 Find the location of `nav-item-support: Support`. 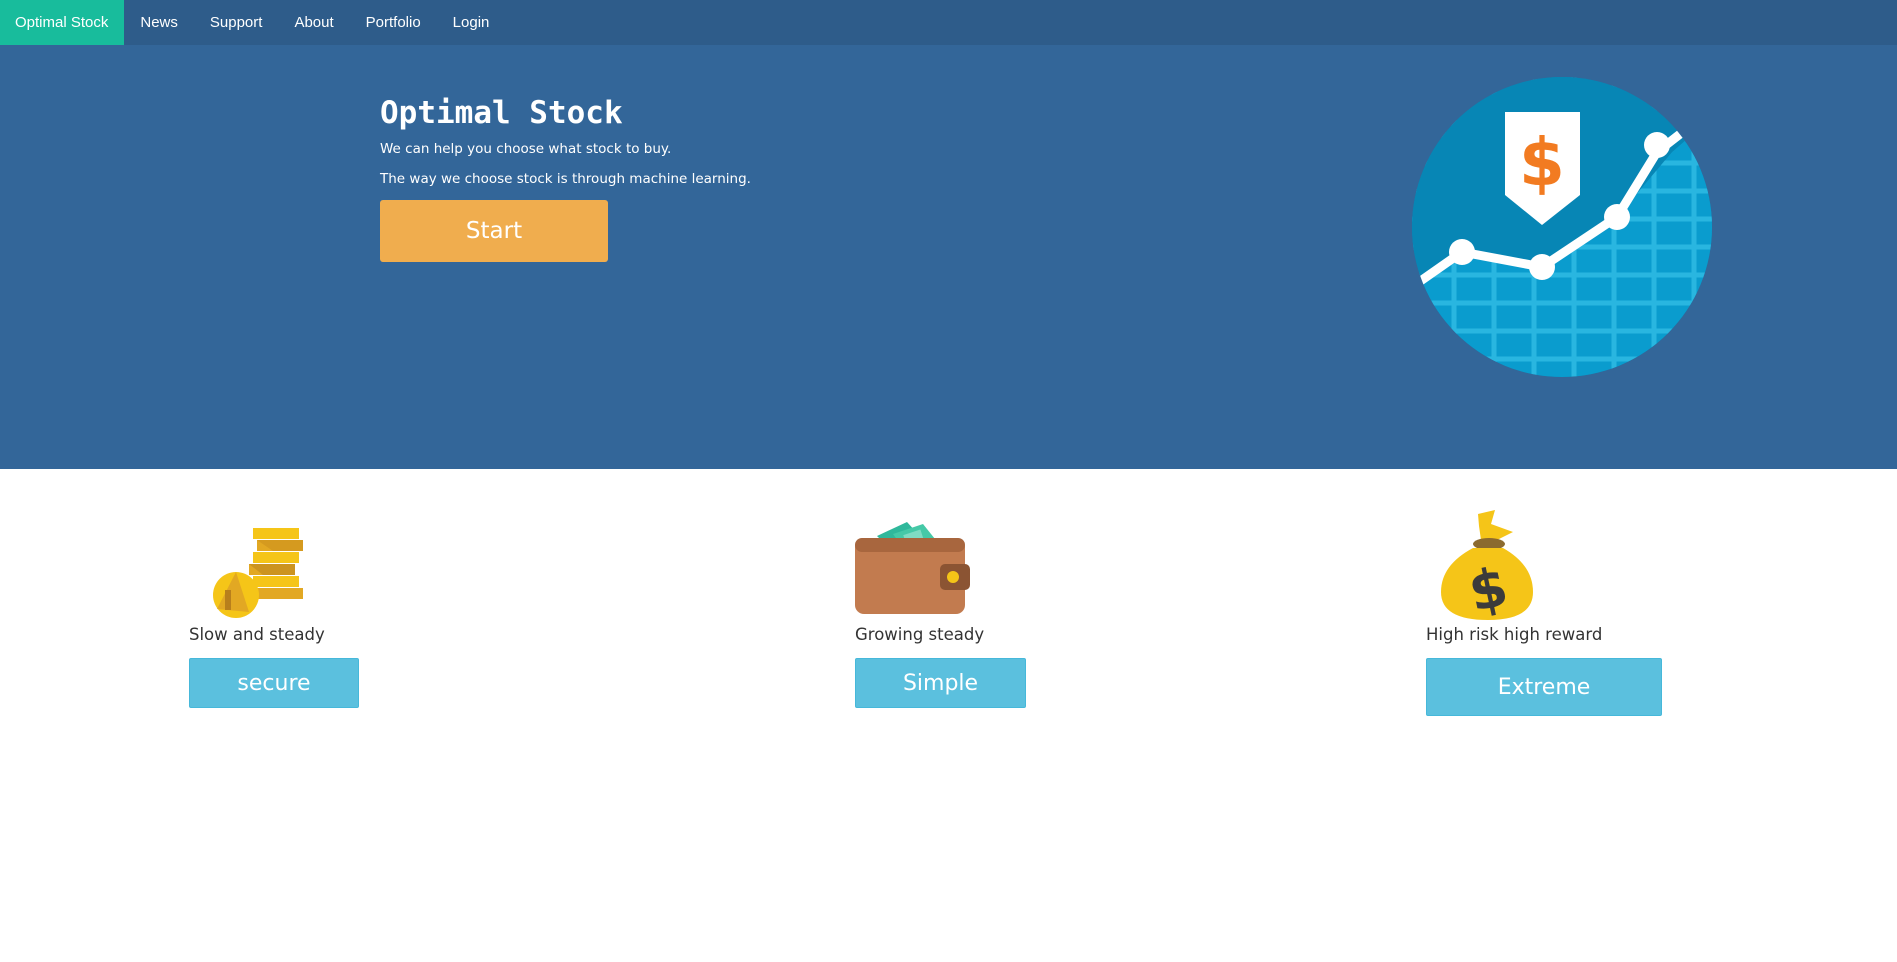

nav-item-support: Support is located at coordinates (236, 22).